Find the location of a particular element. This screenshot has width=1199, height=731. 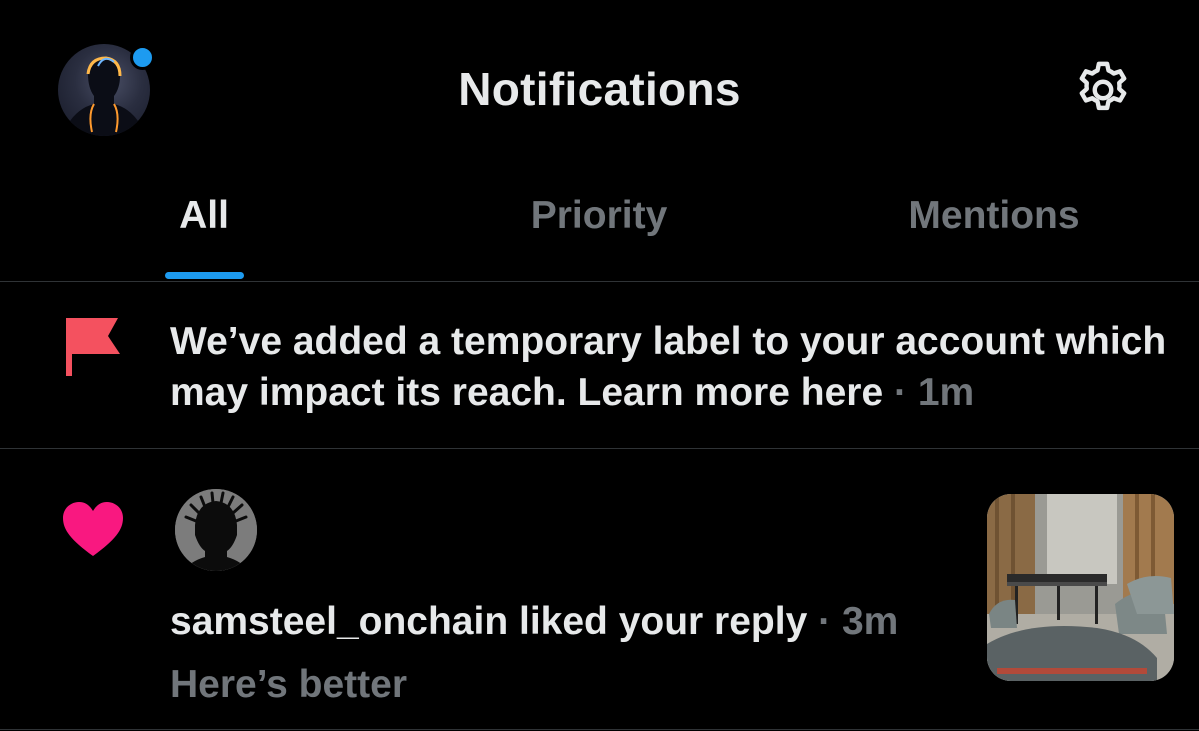

settings-button is located at coordinates (1103, 90).